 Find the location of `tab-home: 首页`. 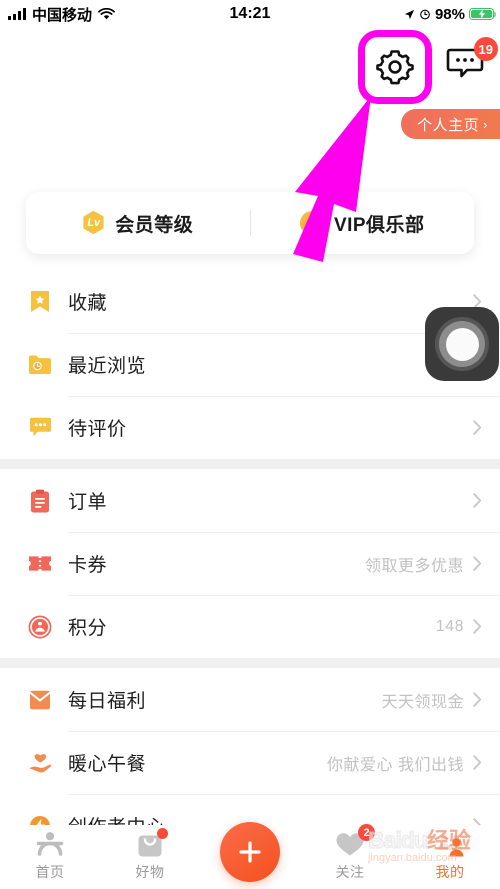

tab-home: 首页 is located at coordinates (50, 855).